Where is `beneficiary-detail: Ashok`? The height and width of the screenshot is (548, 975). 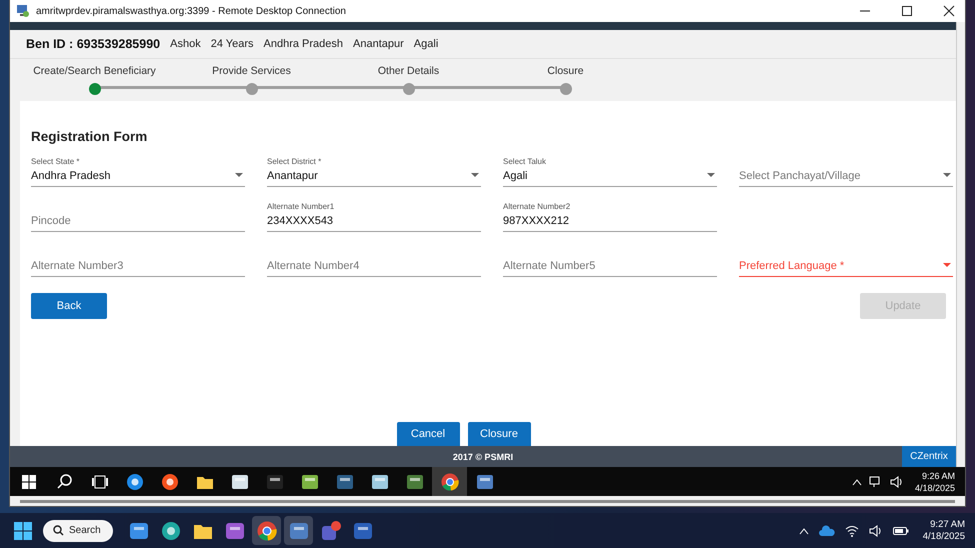
beneficiary-detail: Ashok is located at coordinates (185, 44).